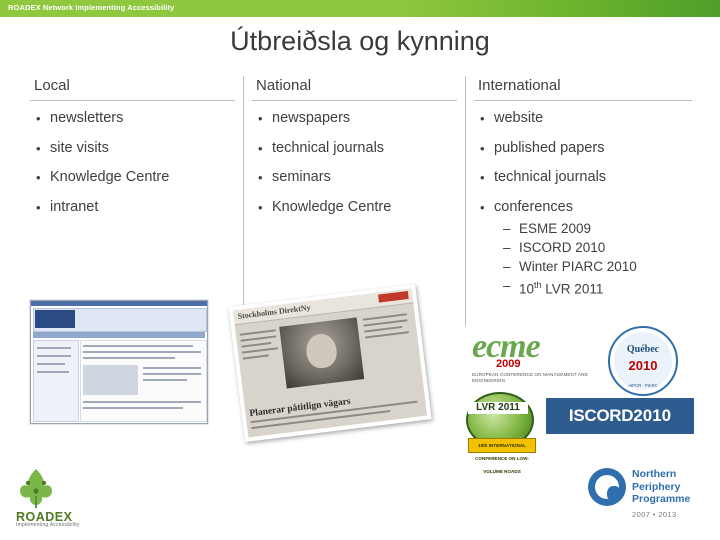 Image resolution: width=720 pixels, height=540 pixels. What do you see at coordinates (614, 494) in the screenshot?
I see `npp-globe-landmass` at bounding box center [614, 494].